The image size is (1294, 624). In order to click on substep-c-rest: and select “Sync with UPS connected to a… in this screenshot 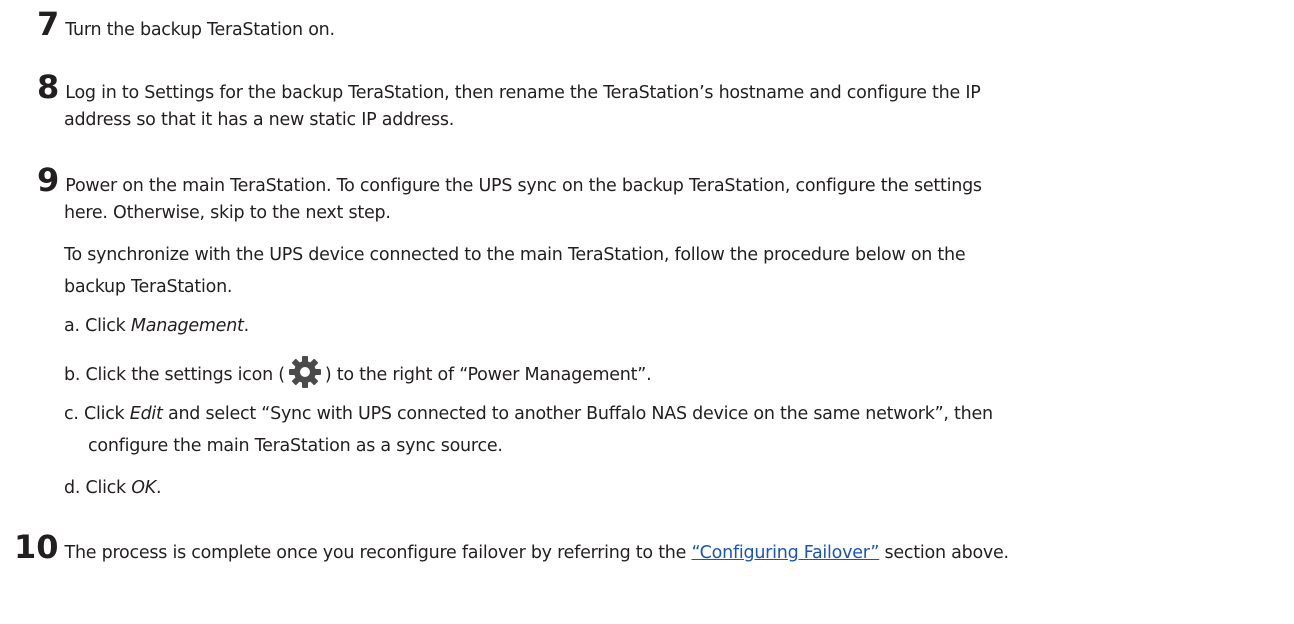, I will do `click(577, 414)`.